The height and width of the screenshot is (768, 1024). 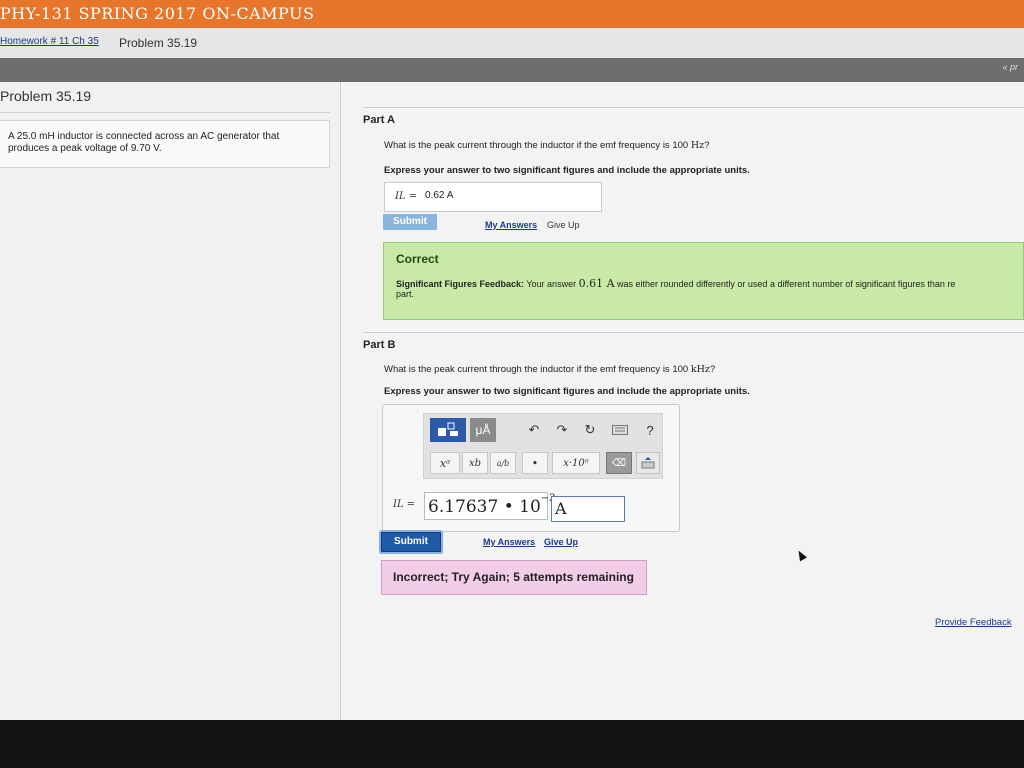 I want to click on part-a-submit-button: Submit, so click(x=410, y=222).